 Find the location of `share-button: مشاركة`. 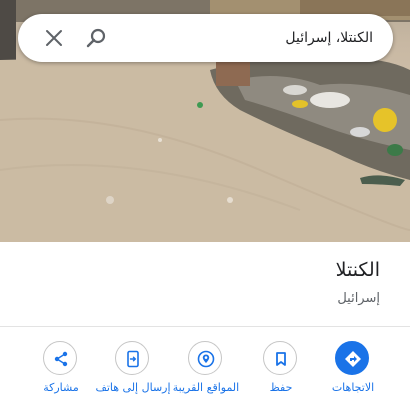

share-button: مشاركة is located at coordinates (61, 374).